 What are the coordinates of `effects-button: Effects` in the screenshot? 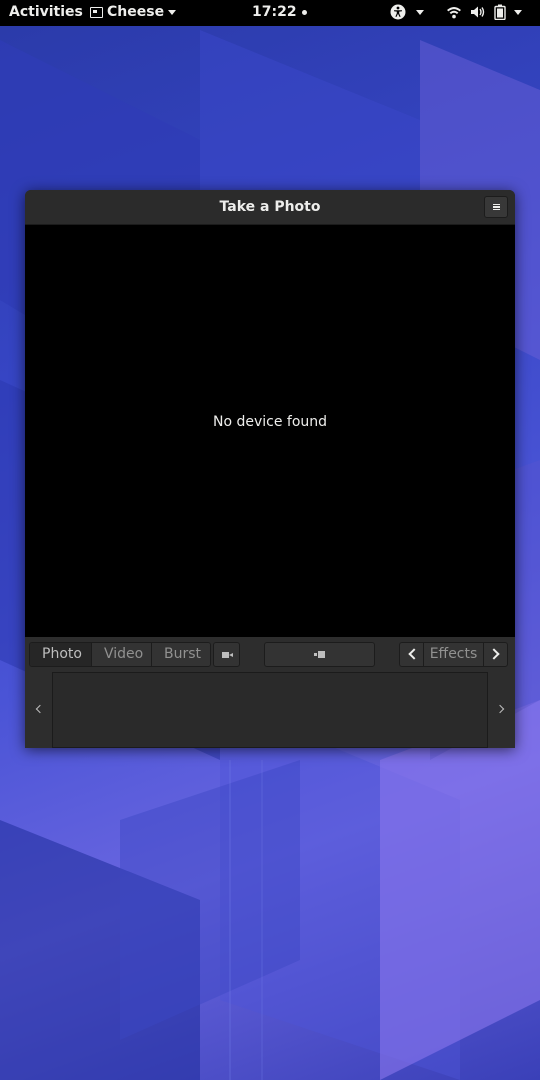 It's located at (453, 654).